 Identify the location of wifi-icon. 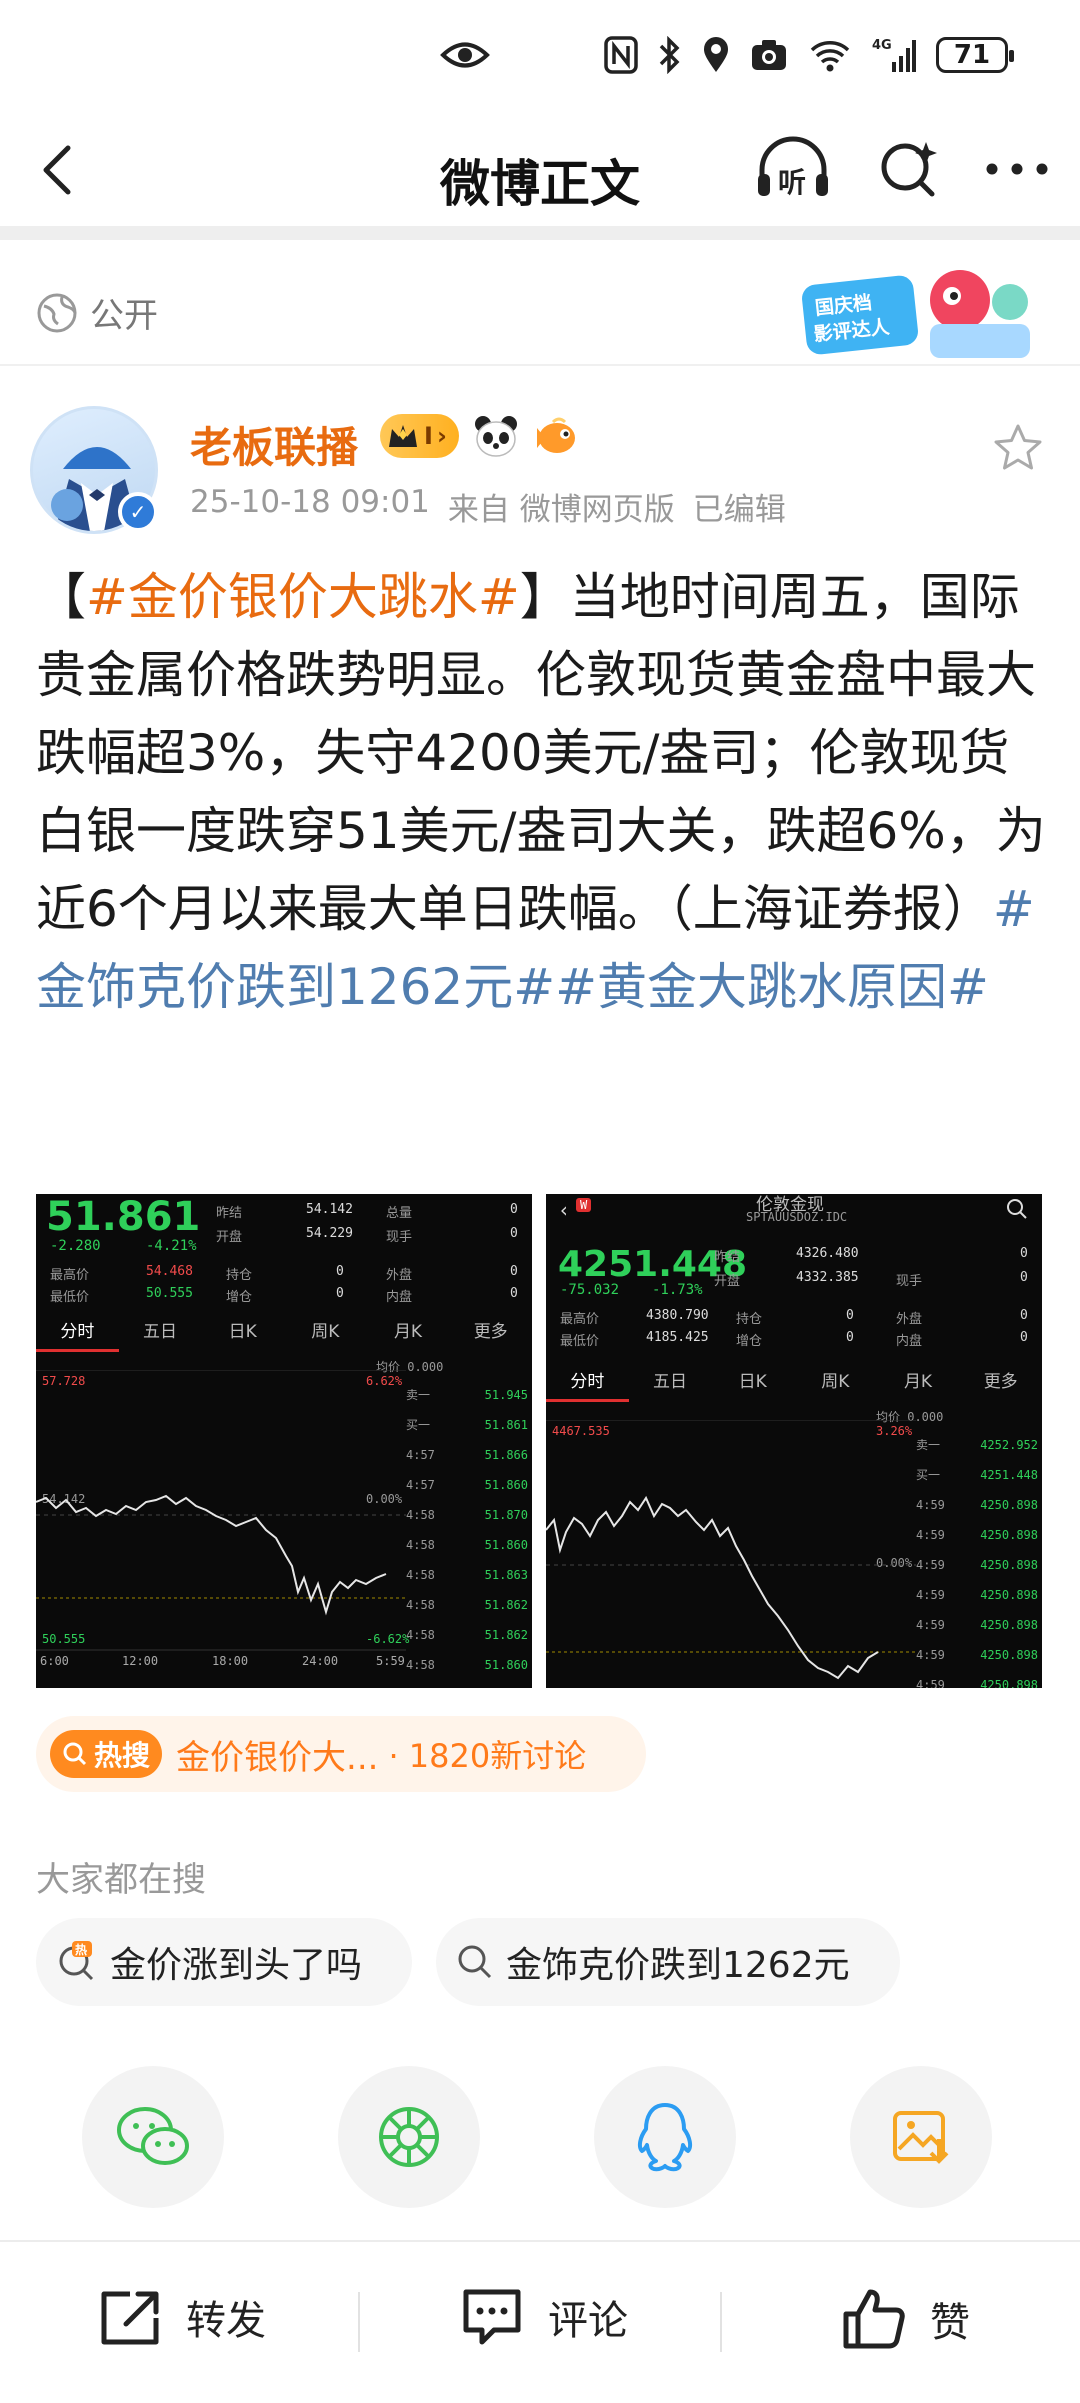
(830, 56).